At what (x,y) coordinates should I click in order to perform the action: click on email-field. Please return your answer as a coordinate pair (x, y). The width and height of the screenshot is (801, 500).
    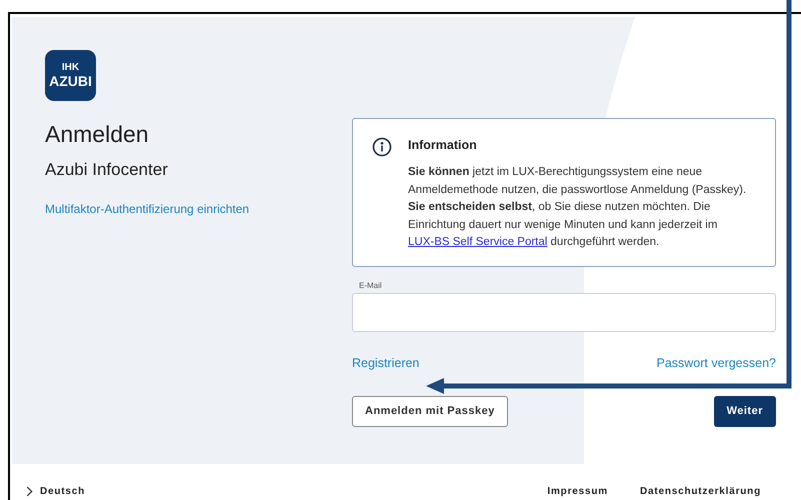
    Looking at the image, I should click on (564, 312).